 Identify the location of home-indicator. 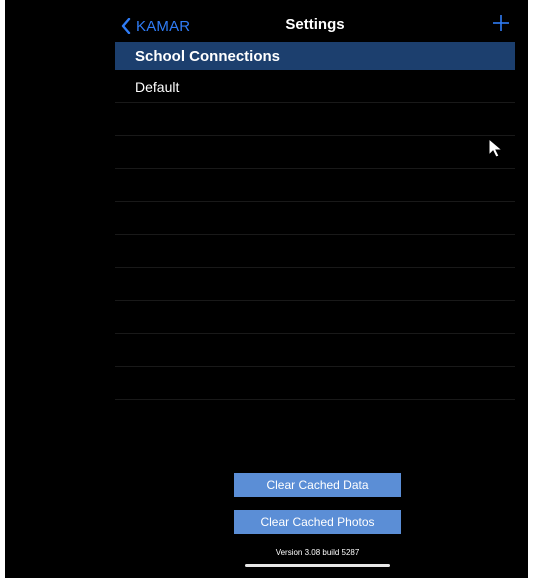
(317, 565).